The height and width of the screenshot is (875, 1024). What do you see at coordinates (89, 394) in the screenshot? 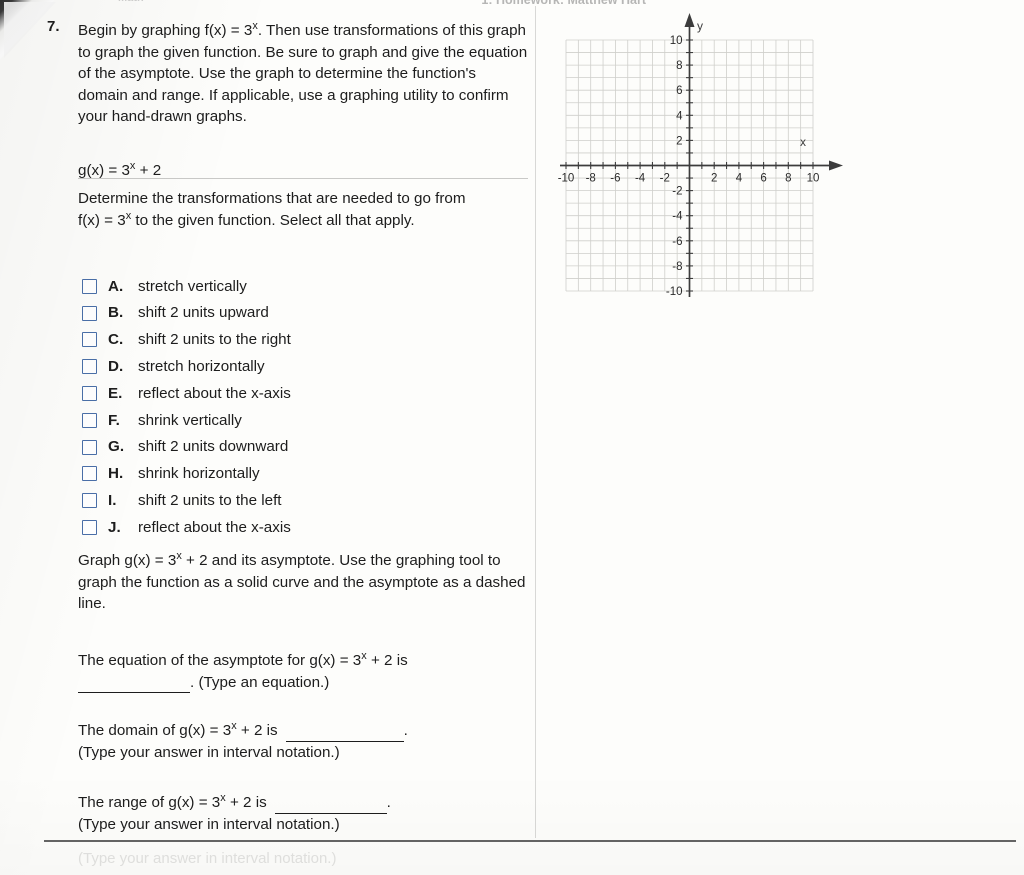
I see `checkbox-e` at bounding box center [89, 394].